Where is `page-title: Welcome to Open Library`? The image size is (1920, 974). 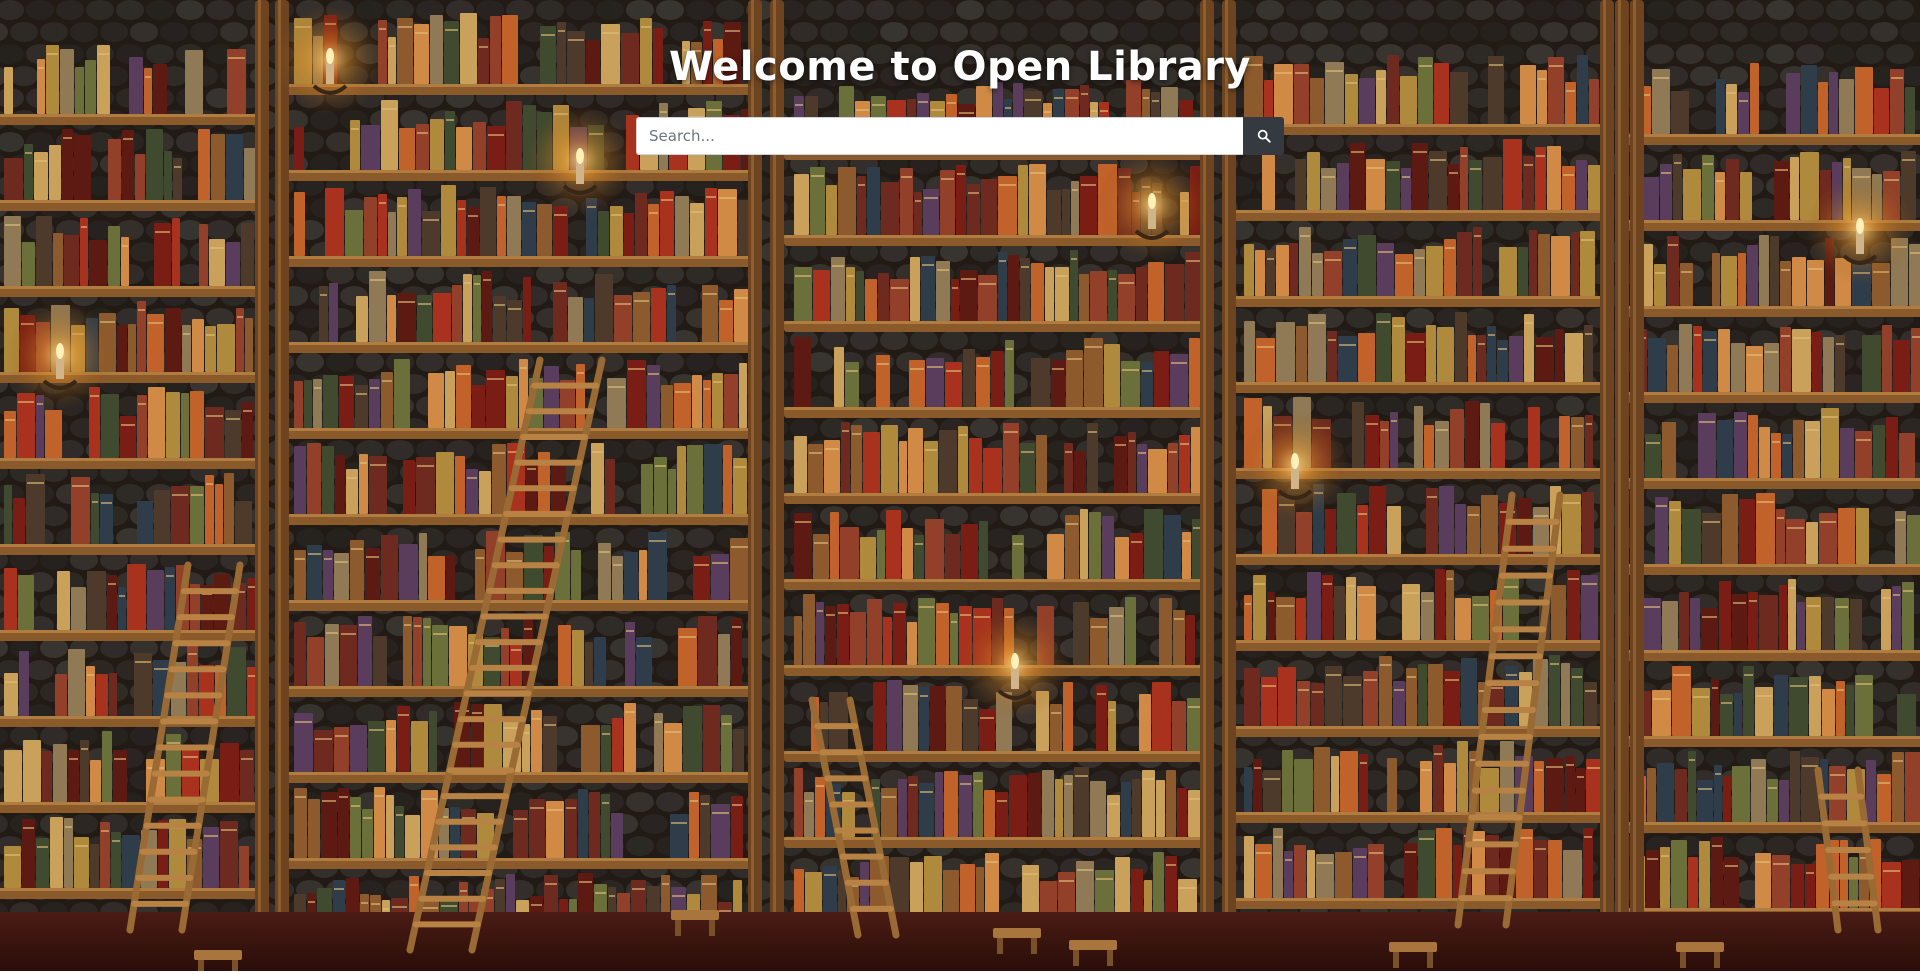 page-title: Welcome to Open Library is located at coordinates (959, 67).